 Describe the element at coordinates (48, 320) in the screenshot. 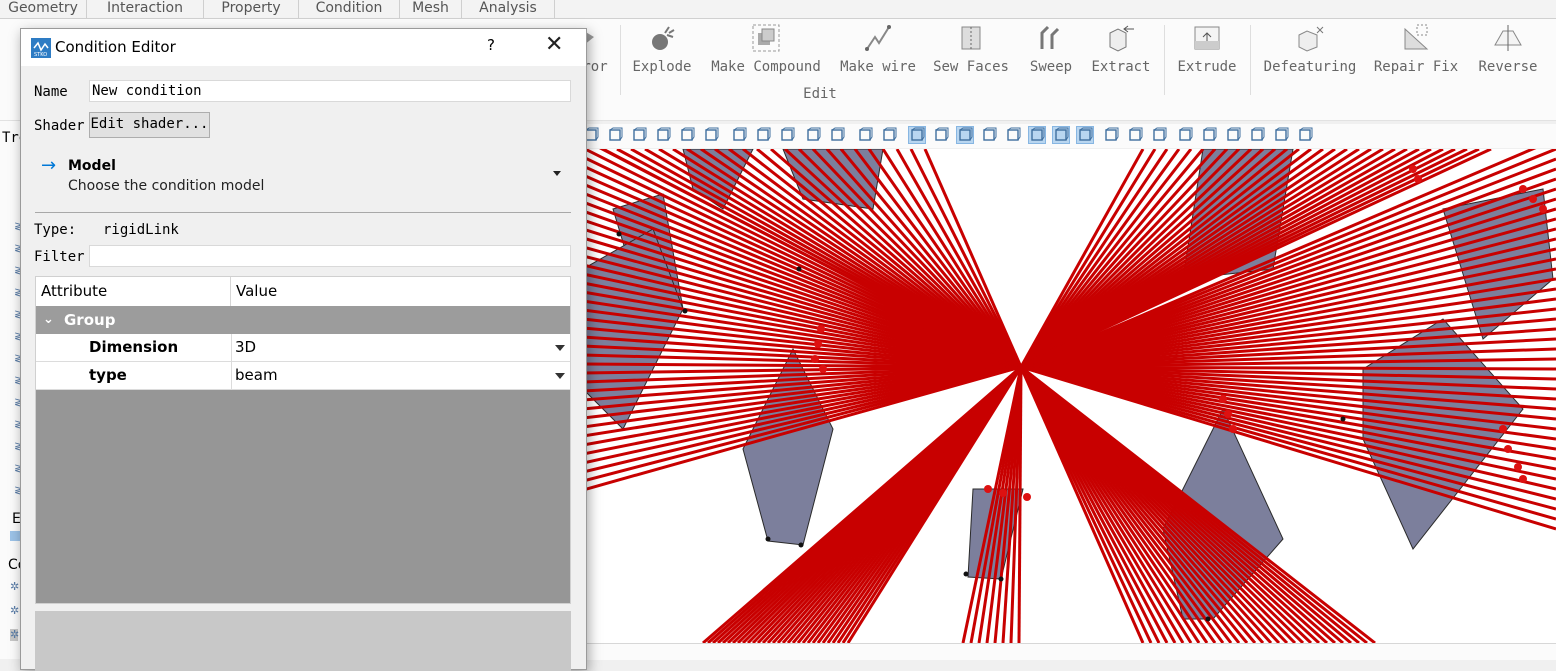

I see `chevron-down-icon: ⌄` at that location.